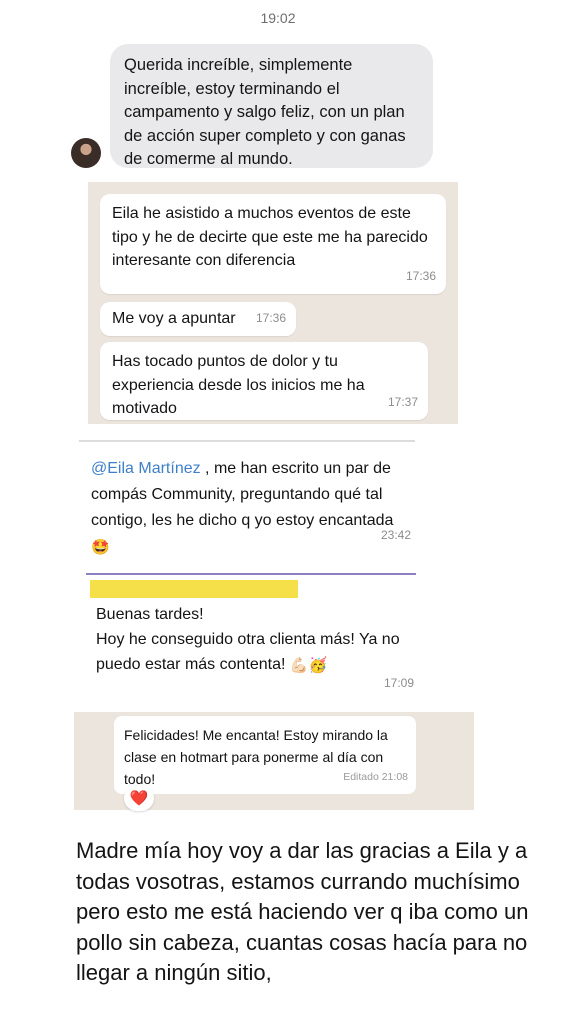 Image resolution: width=576 pixels, height=1024 pixels. I want to click on edited-label: Editado 21:08, so click(375, 777).